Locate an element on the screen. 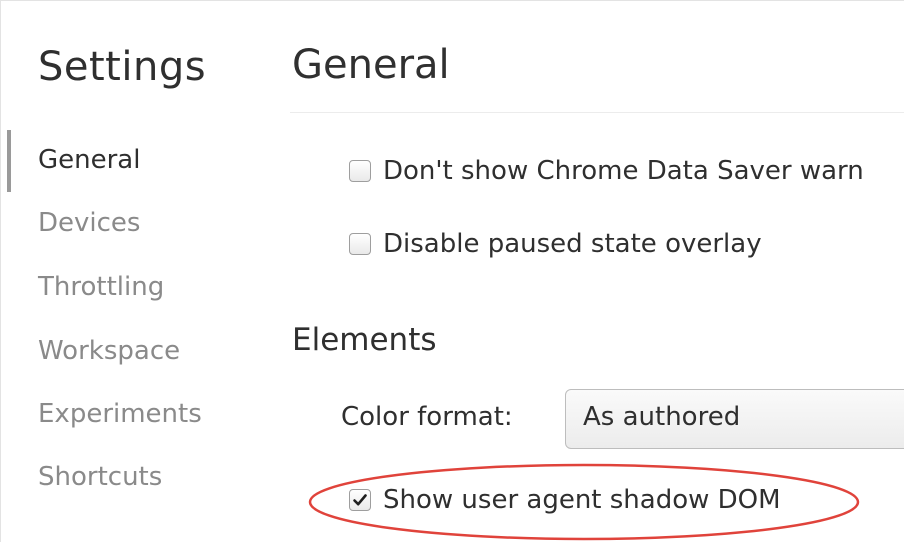 This screenshot has width=904, height=542. elements-section-title: Elements is located at coordinates (364, 340).